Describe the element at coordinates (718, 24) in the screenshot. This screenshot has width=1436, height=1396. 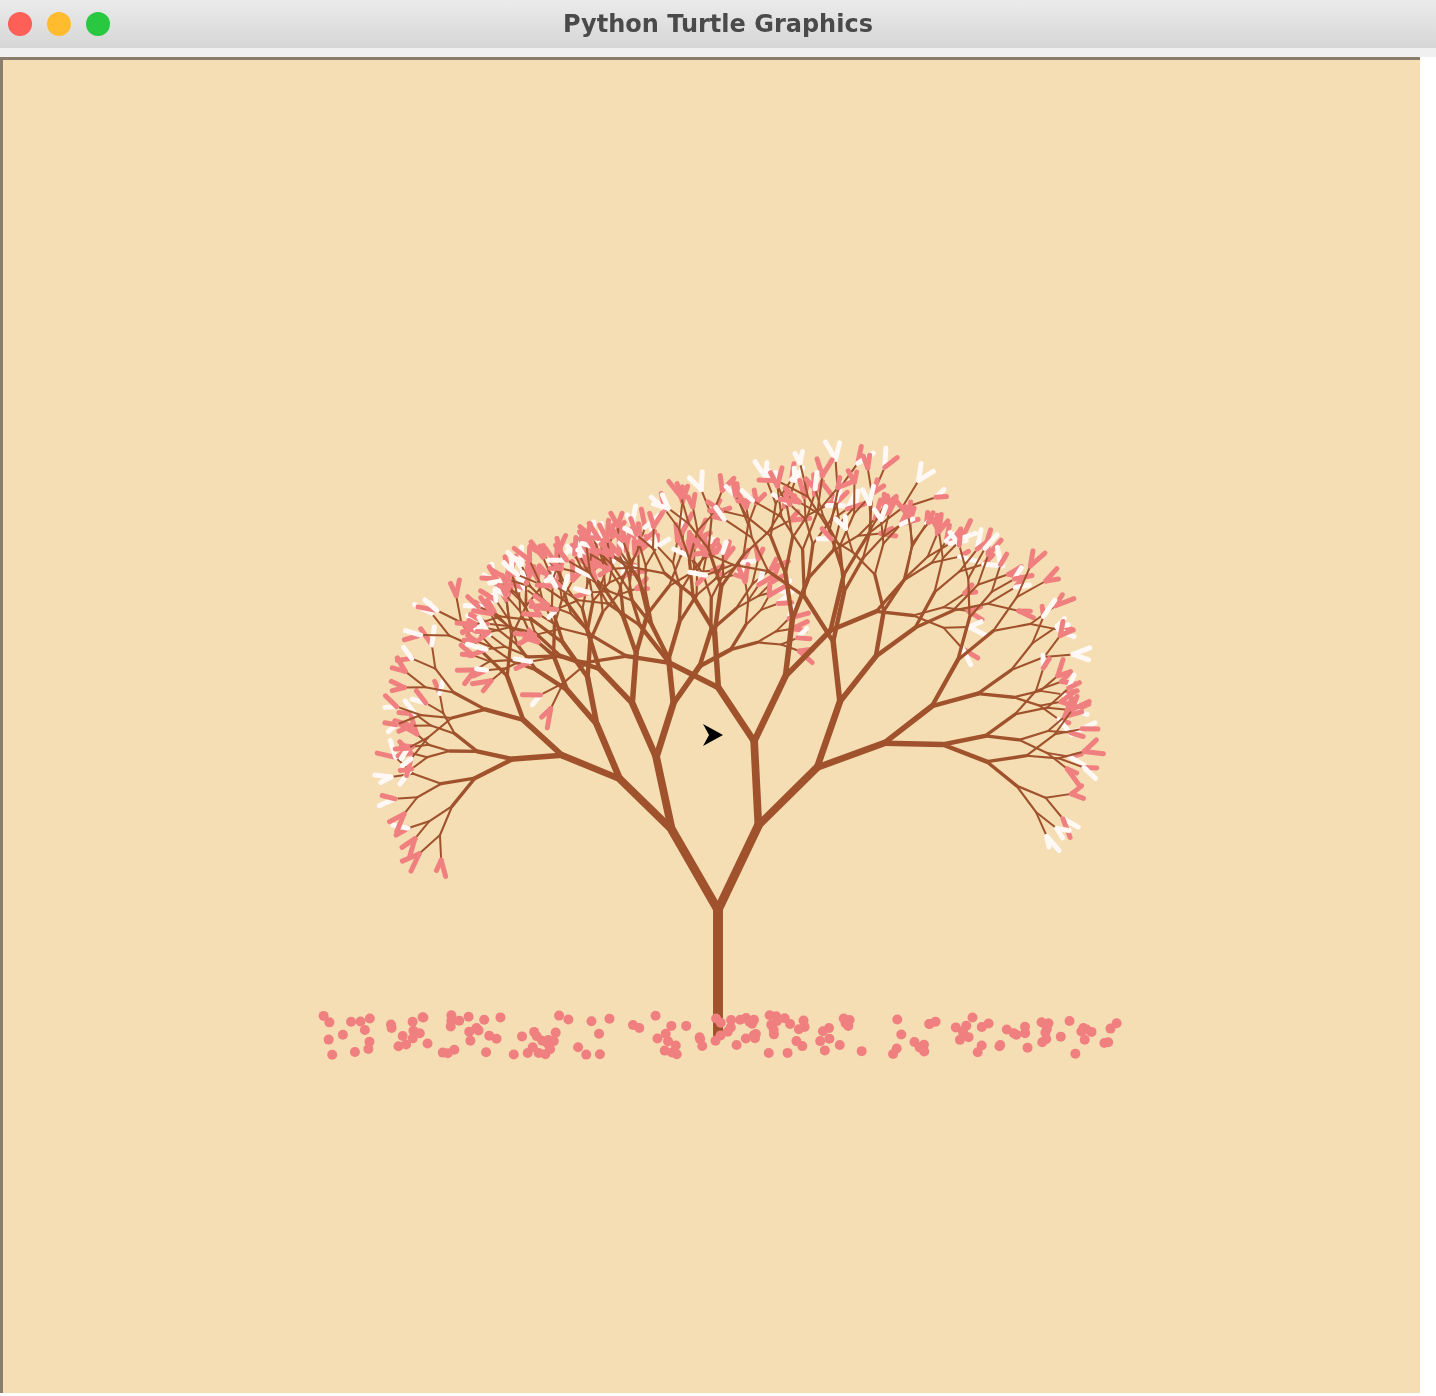
I see `window-title: Python Turtle Graphics` at that location.